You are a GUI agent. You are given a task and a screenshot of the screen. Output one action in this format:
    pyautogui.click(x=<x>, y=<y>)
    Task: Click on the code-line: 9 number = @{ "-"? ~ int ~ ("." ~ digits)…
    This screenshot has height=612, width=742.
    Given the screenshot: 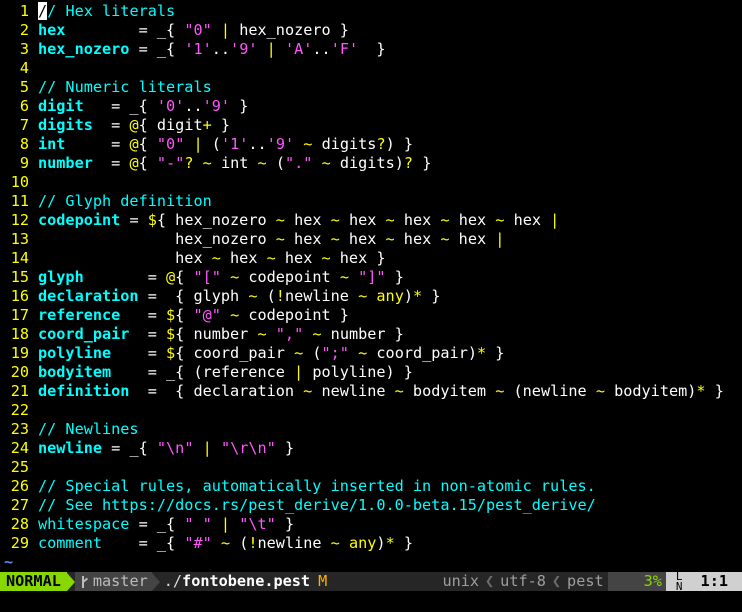 What is the action you would take?
    pyautogui.click(x=371, y=163)
    